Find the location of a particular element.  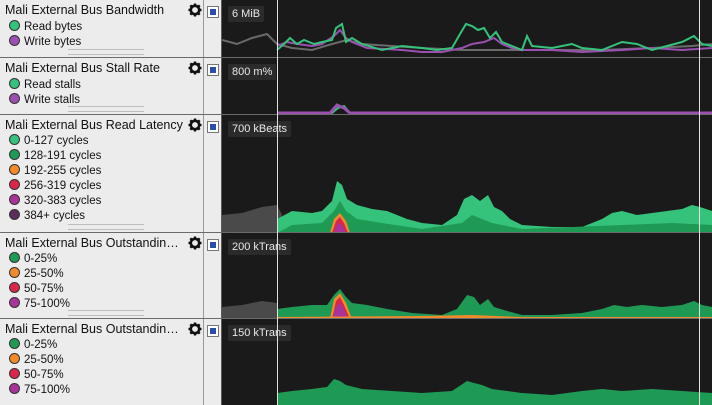

bandwidth-plot is located at coordinates (467, 38).